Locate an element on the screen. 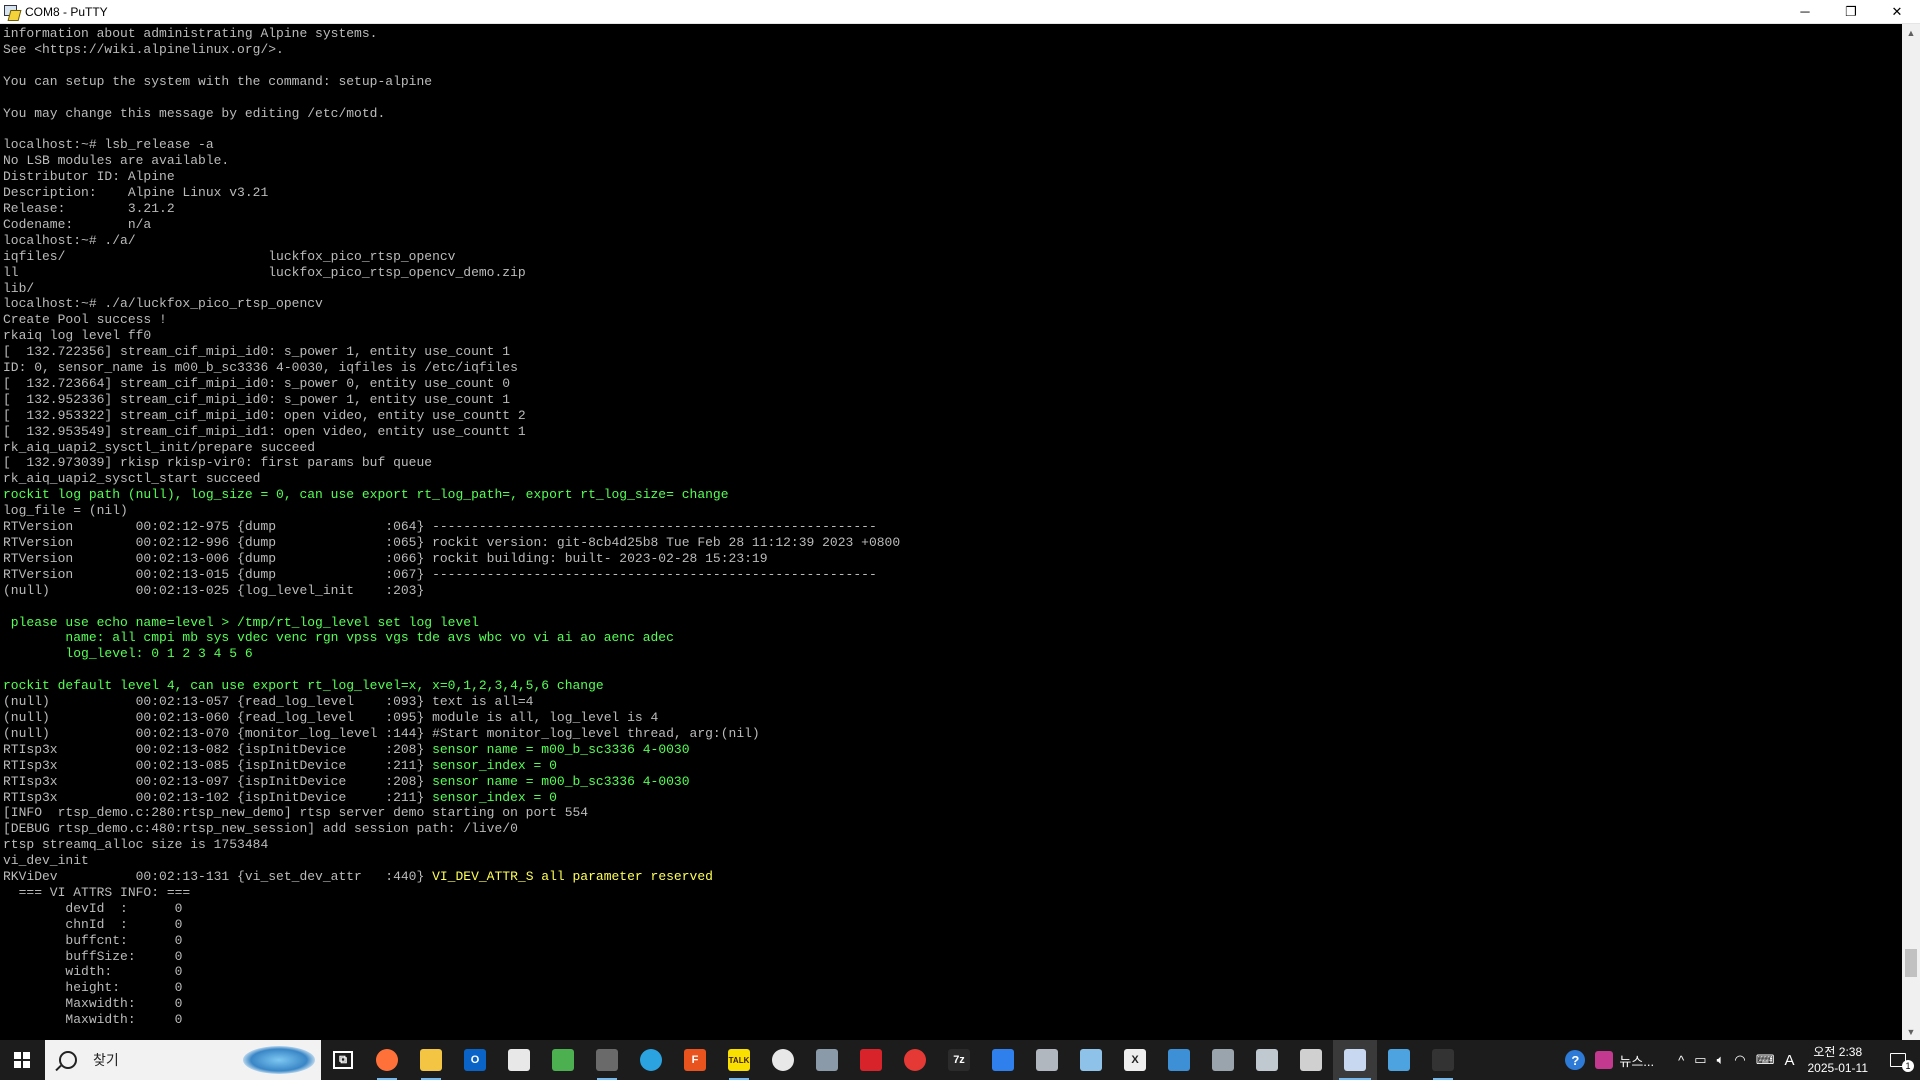 The image size is (1920, 1080). kakaotalk-icon: TALK is located at coordinates (739, 1060).